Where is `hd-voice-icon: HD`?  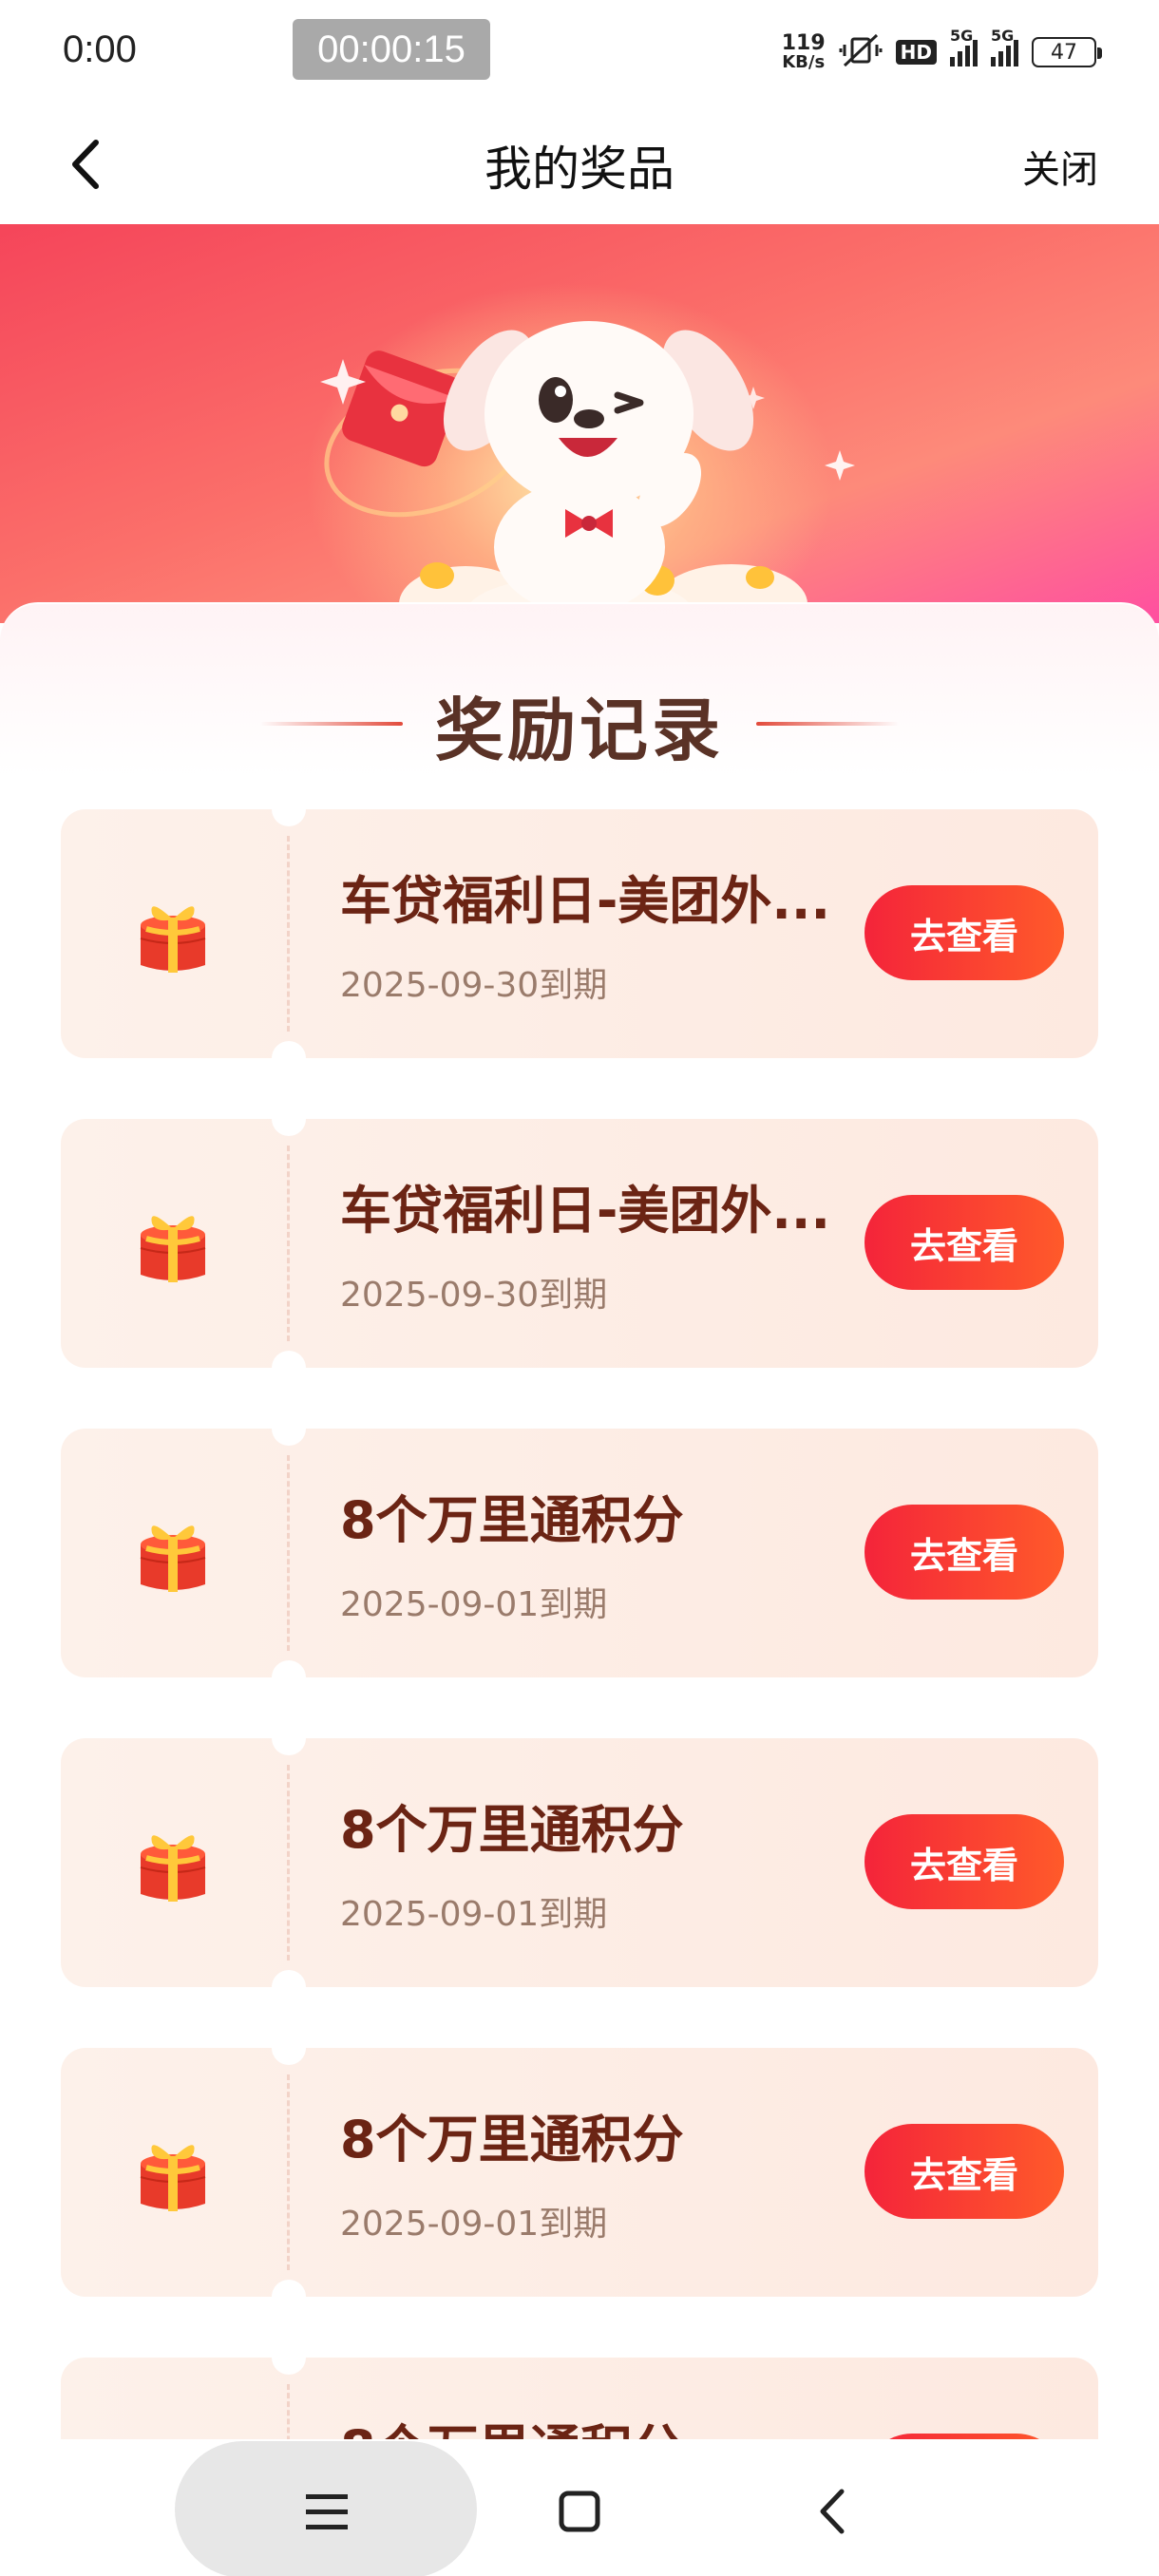
hd-voice-icon: HD is located at coordinates (916, 52).